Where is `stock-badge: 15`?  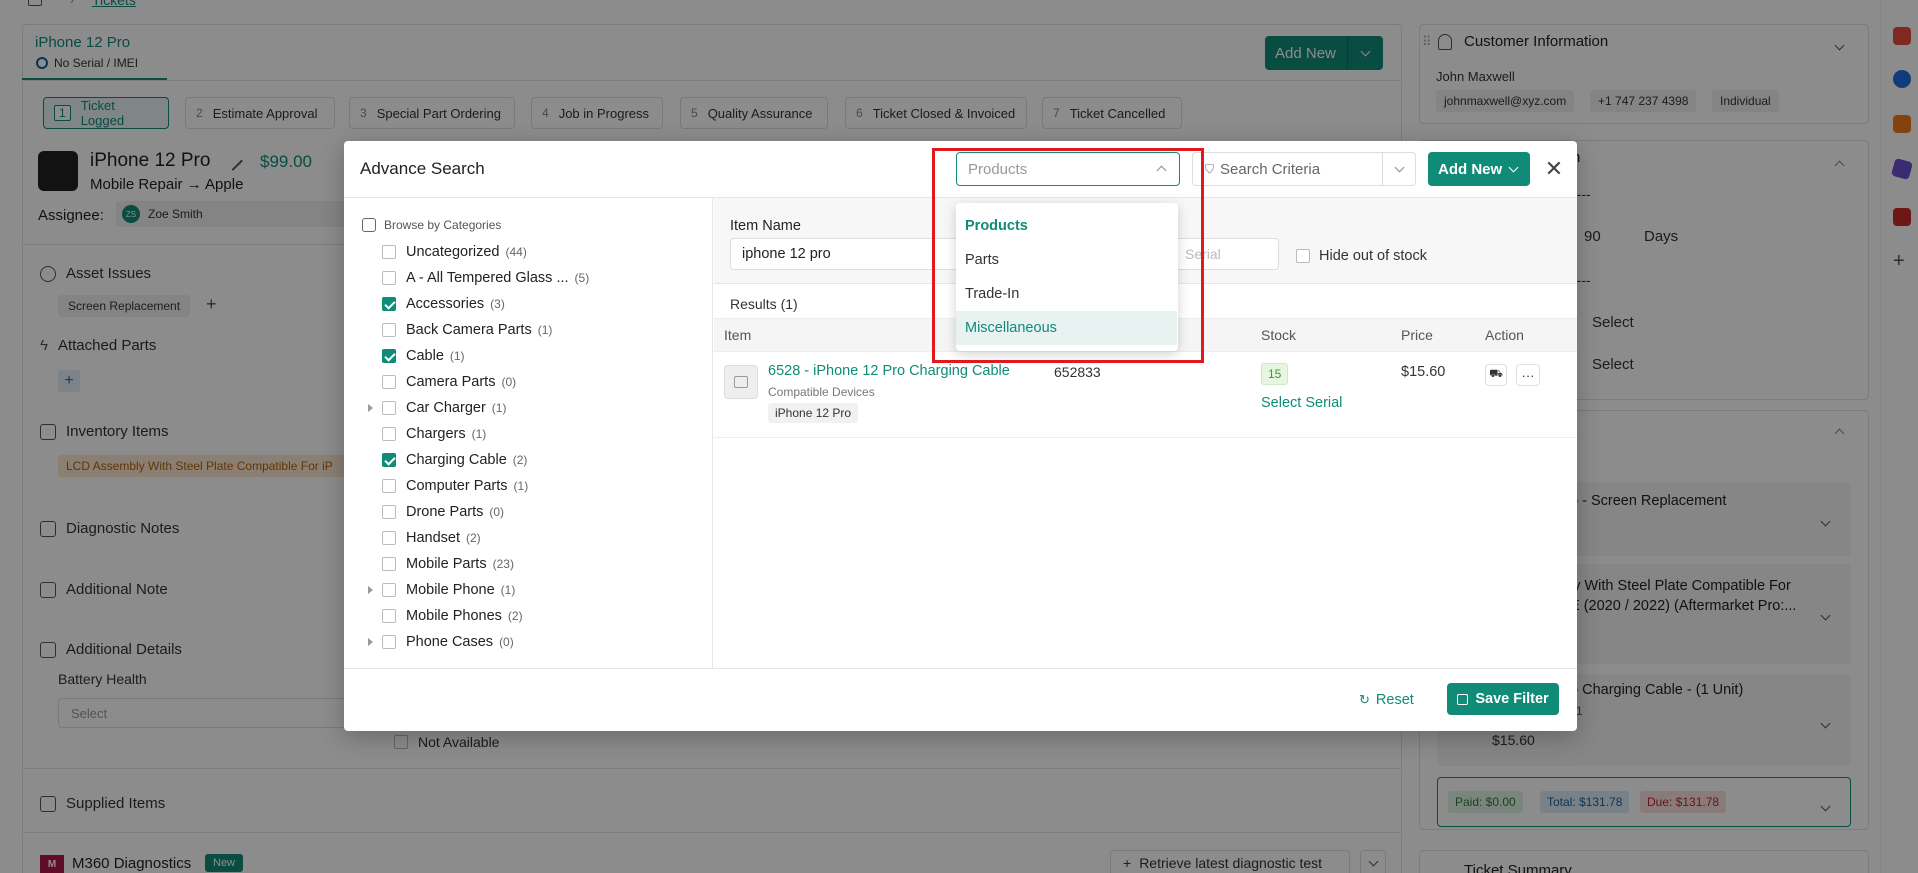 stock-badge: 15 is located at coordinates (1275, 374).